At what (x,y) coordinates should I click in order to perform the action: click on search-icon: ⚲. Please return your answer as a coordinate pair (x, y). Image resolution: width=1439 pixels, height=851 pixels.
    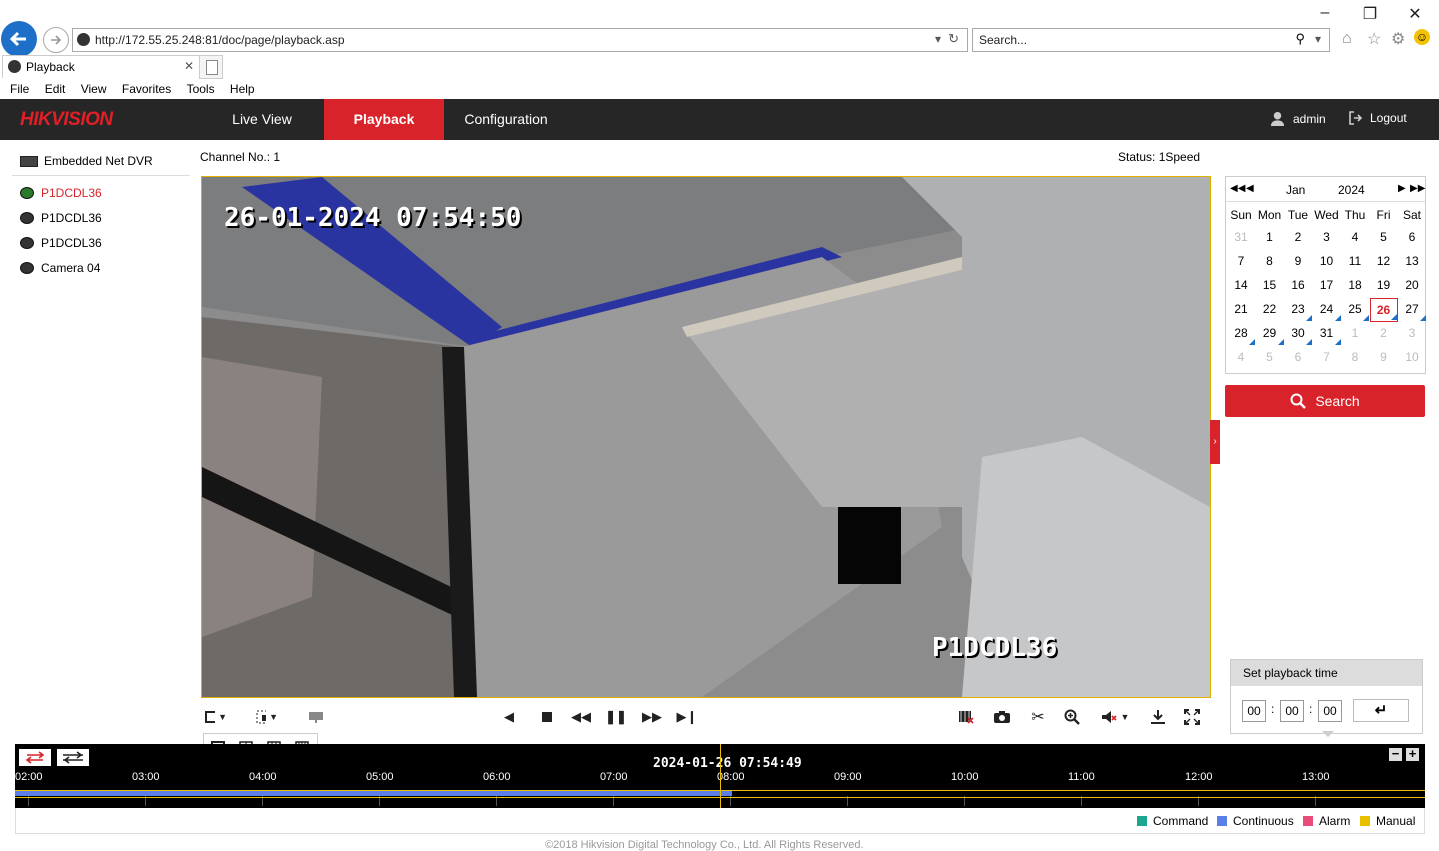
    Looking at the image, I should click on (1300, 39).